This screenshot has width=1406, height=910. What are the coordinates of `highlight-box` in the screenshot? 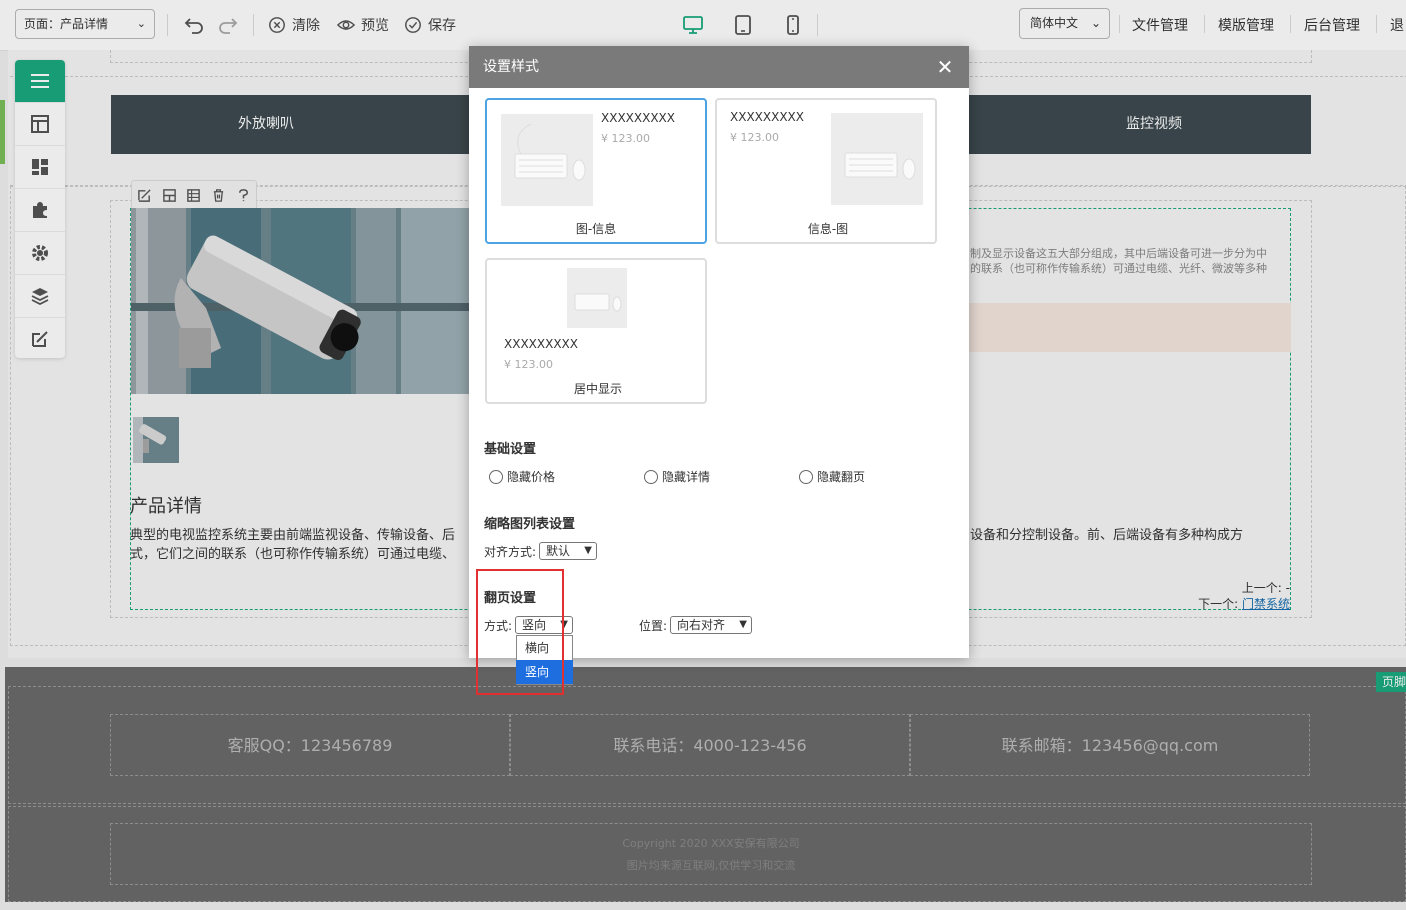 It's located at (520, 632).